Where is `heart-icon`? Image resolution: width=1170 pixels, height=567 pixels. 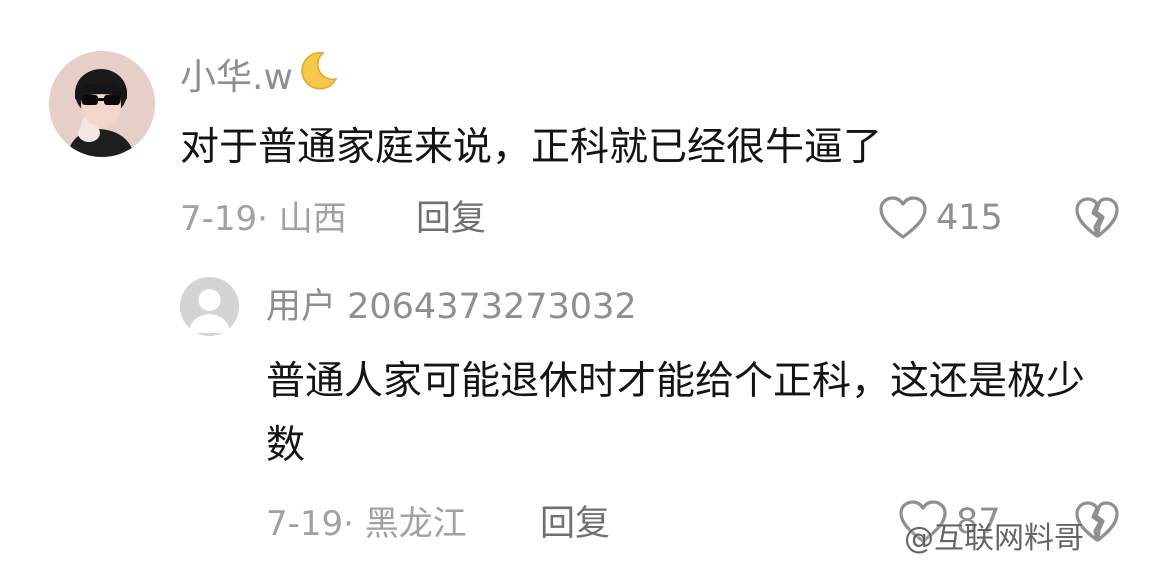
heart-icon is located at coordinates (903, 217).